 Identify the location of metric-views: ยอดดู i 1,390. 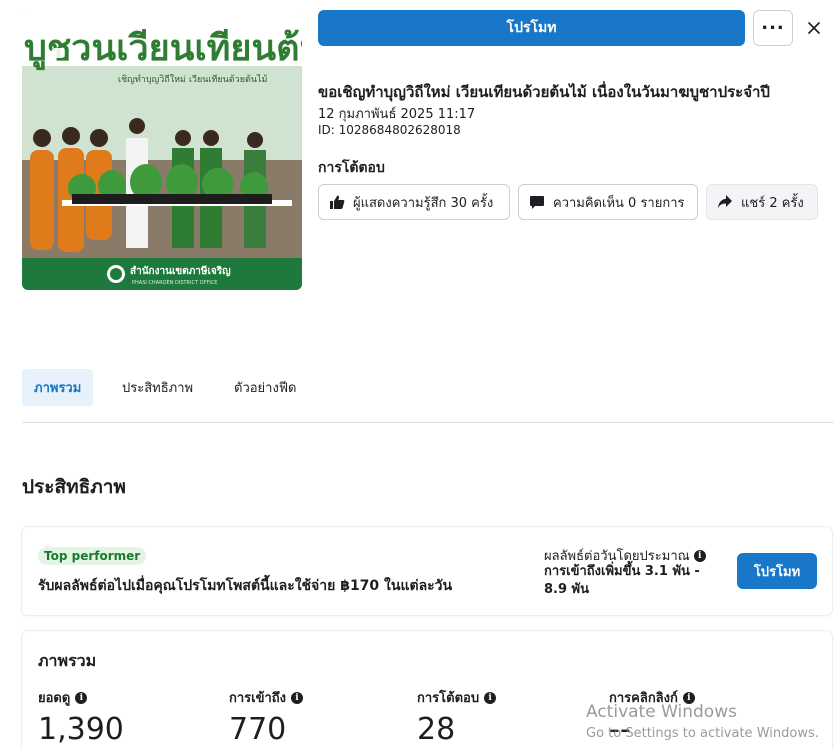
(81, 717).